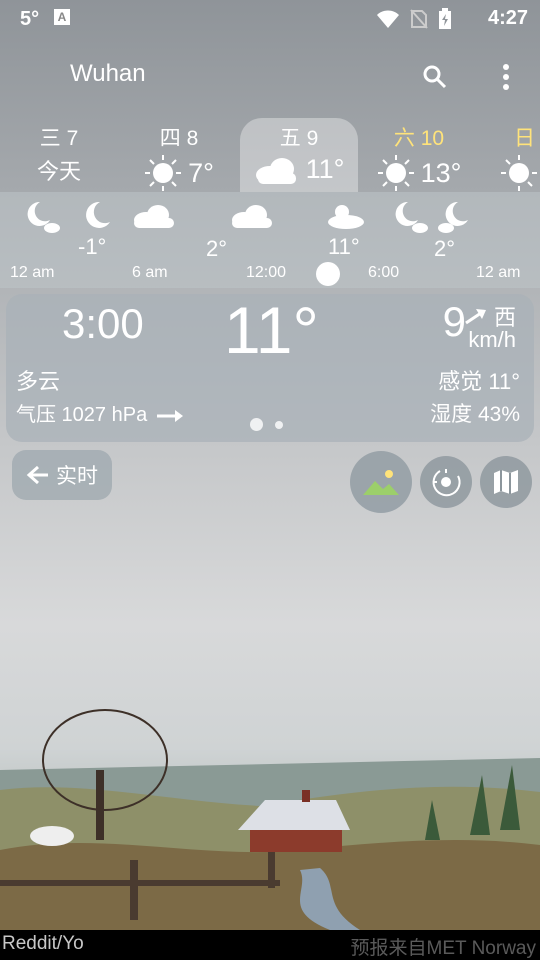  Describe the element at coordinates (435, 77) in the screenshot. I see `search-icon` at that location.